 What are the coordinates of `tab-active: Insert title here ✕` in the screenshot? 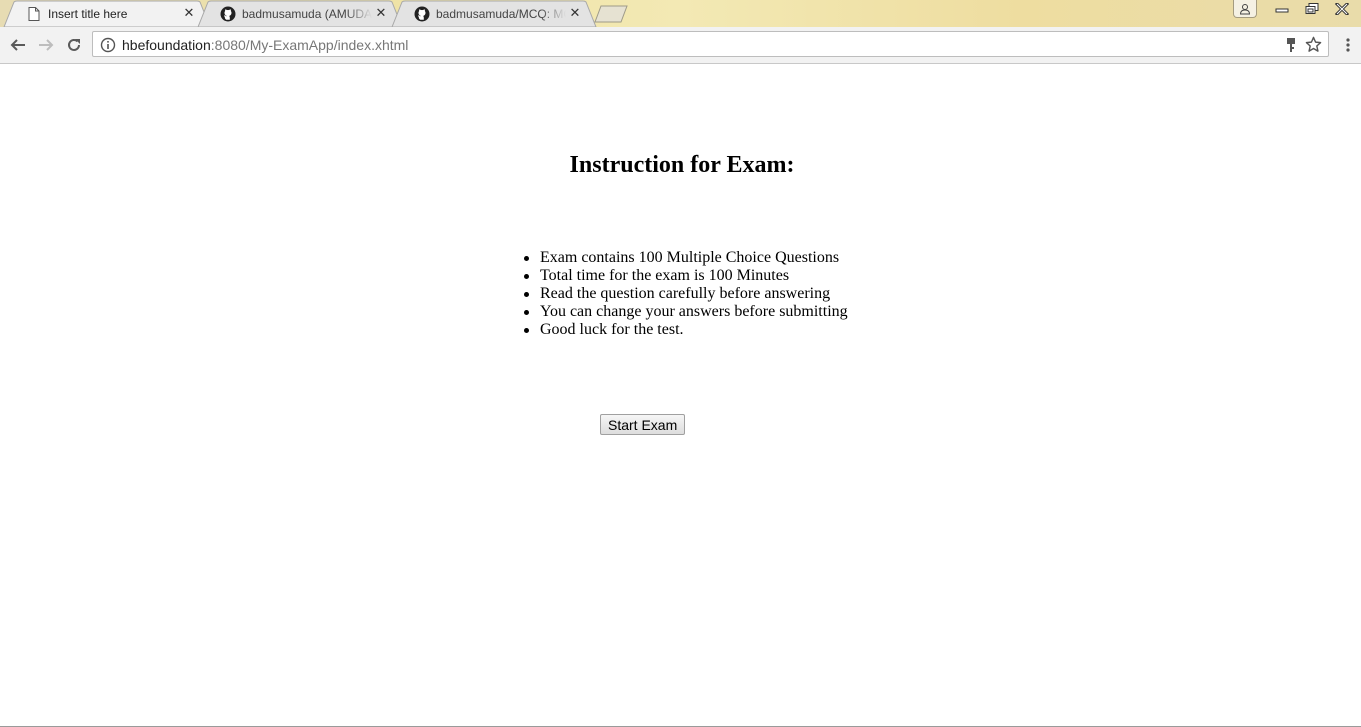 It's located at (107, 13).